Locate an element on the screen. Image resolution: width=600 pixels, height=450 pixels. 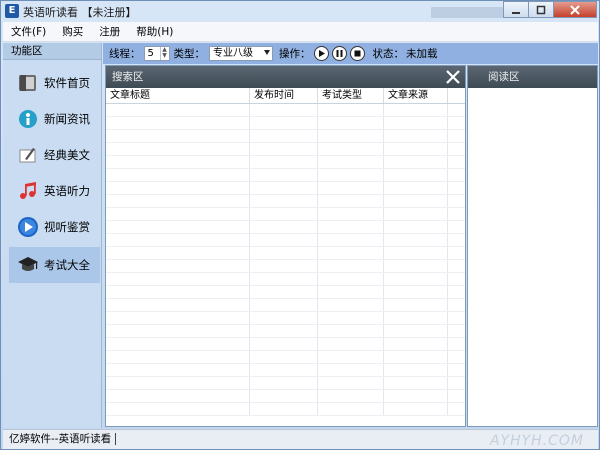
column-title: 文章标题 is located at coordinates (178, 95).